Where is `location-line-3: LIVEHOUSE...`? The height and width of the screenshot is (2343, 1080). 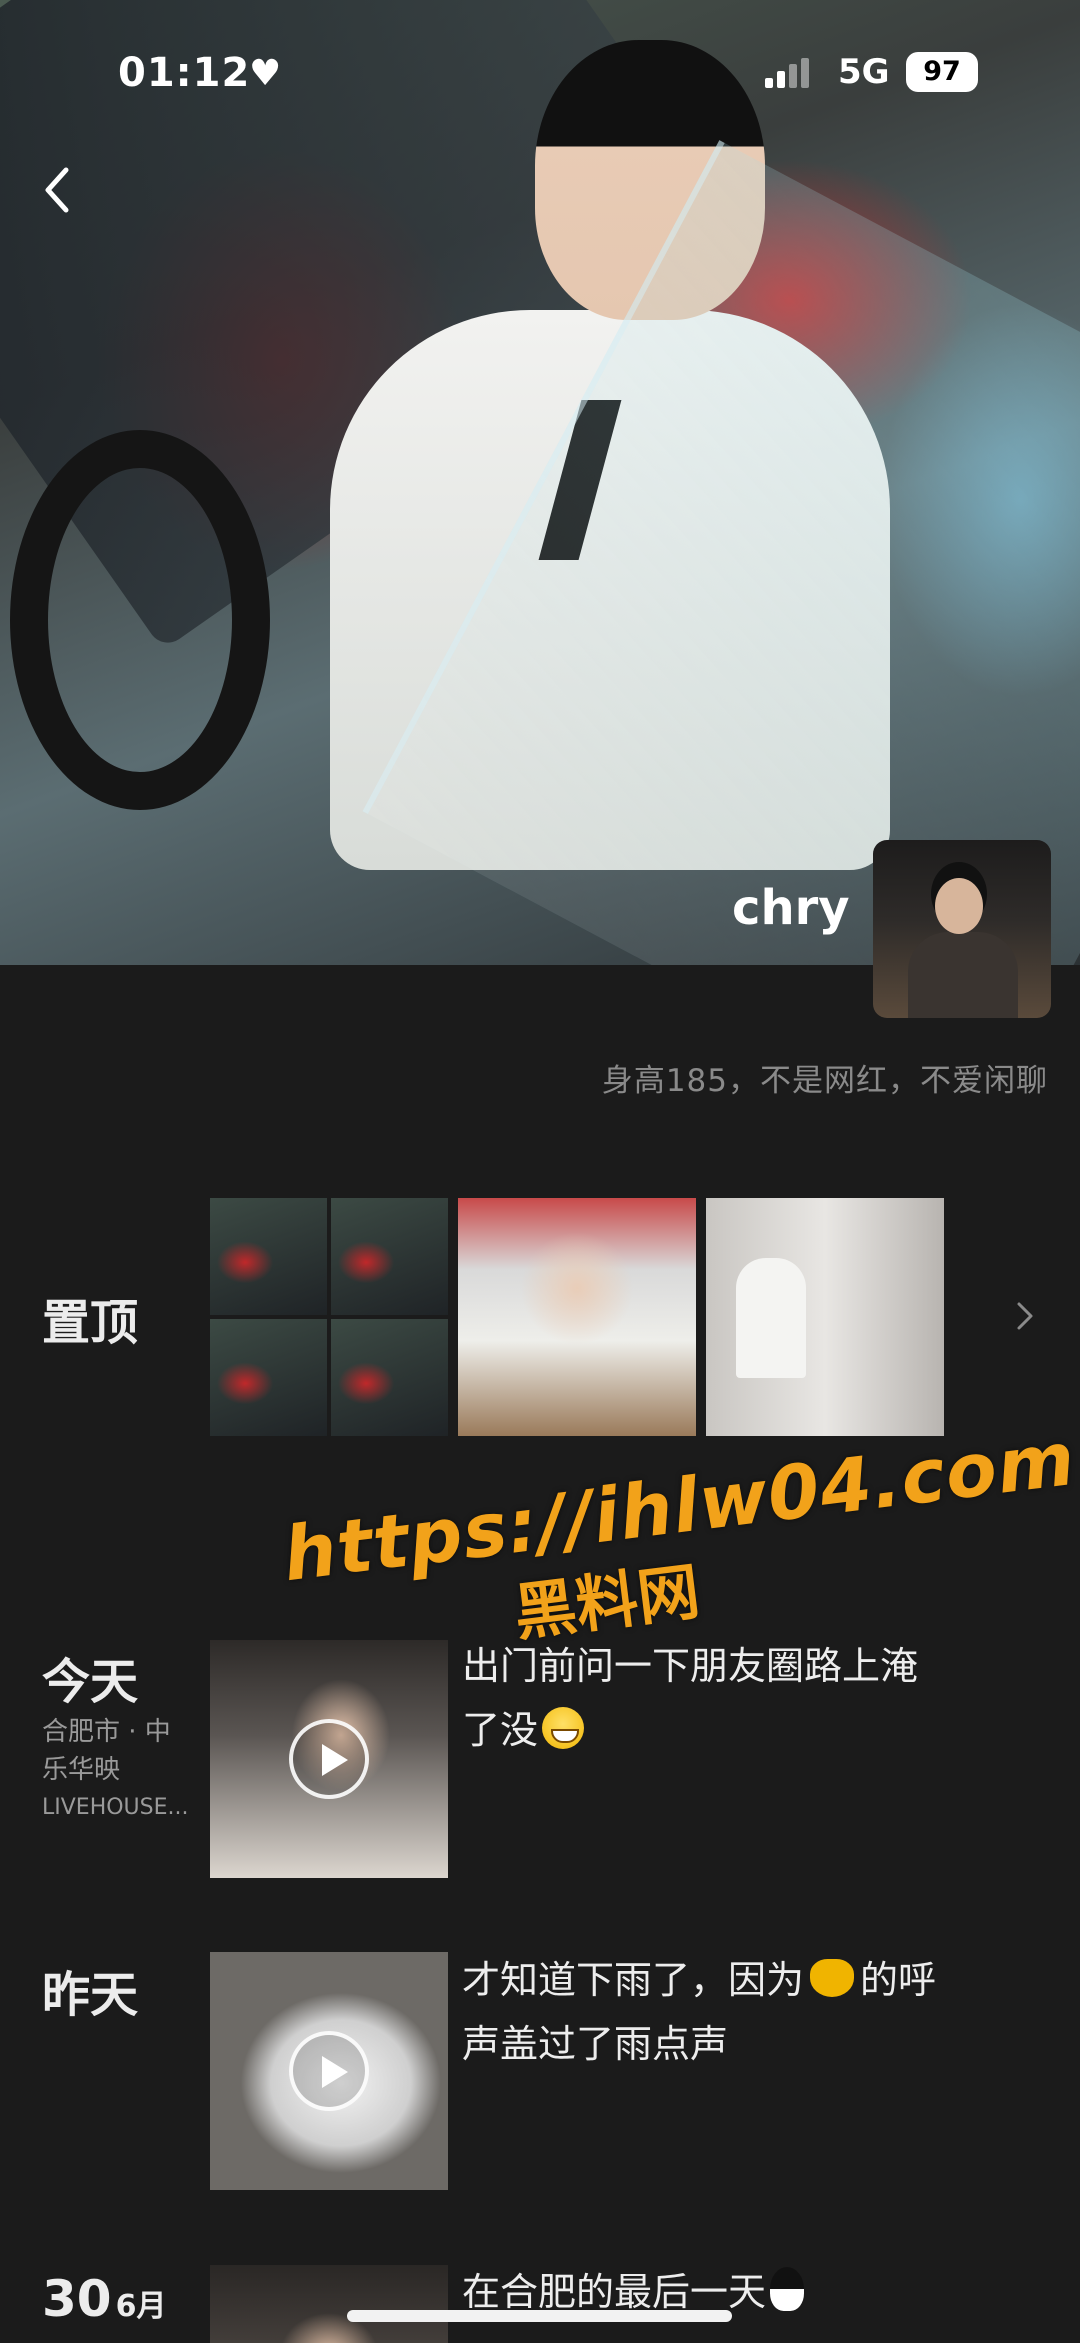
location-line-3: LIVEHOUSE... is located at coordinates (115, 1807).